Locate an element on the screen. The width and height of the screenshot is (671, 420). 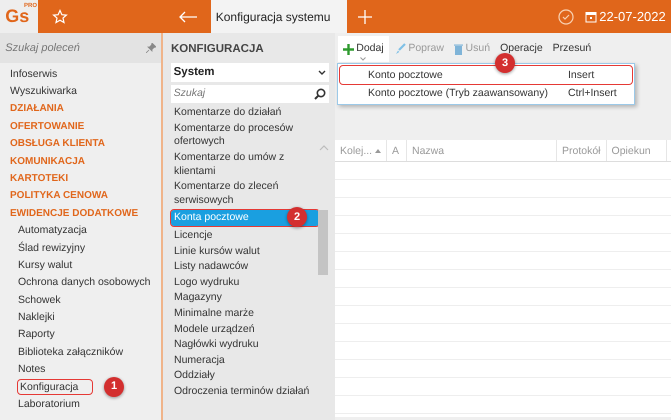
menu-item: Kursy walut is located at coordinates (45, 264).